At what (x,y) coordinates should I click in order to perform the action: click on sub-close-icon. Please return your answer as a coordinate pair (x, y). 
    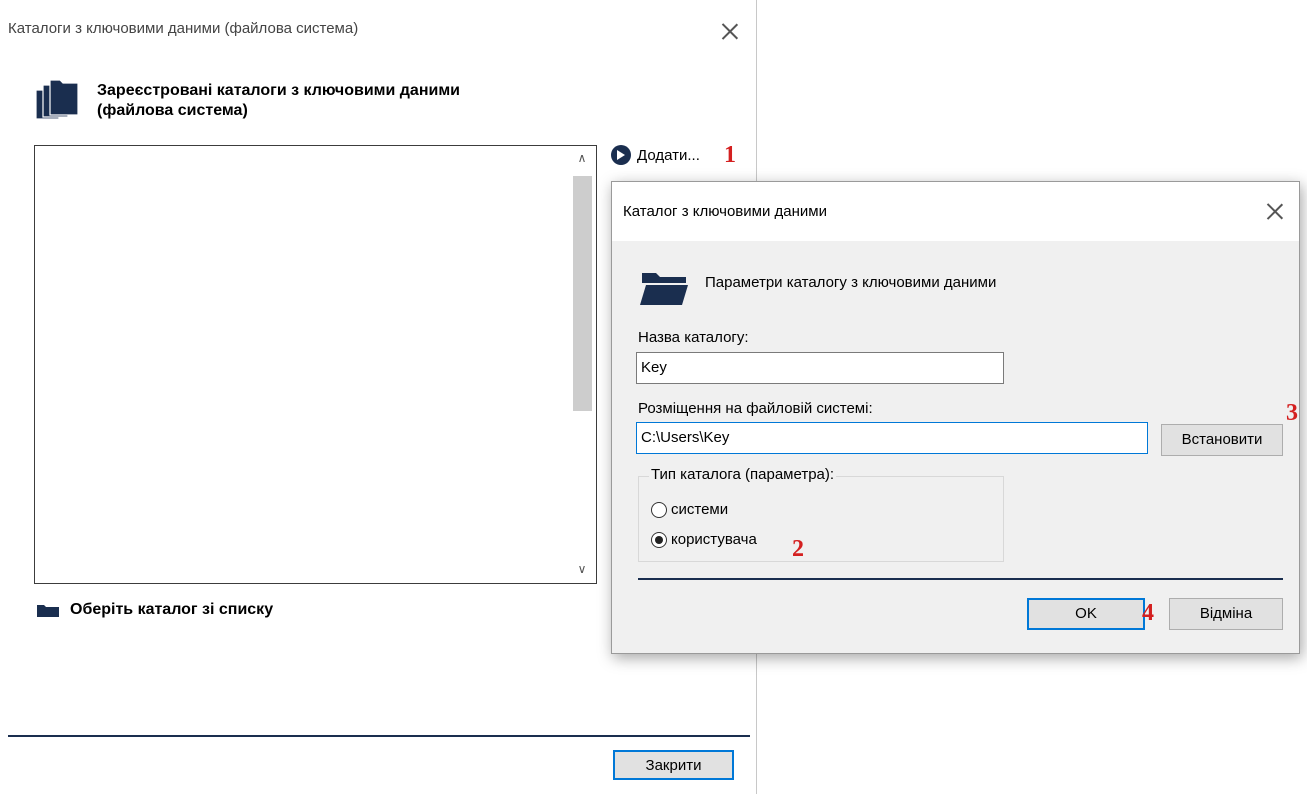
    Looking at the image, I should click on (1275, 211).